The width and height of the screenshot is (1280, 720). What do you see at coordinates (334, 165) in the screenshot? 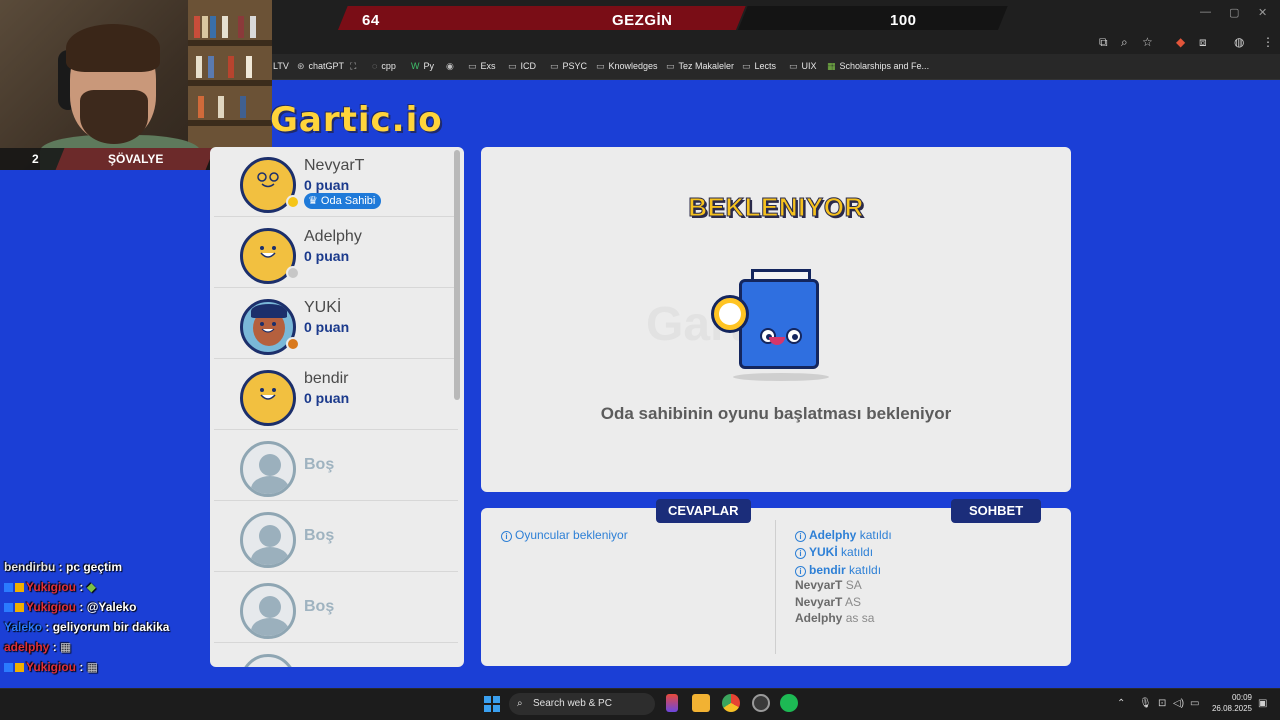
I see `player-name: NevyarT` at bounding box center [334, 165].